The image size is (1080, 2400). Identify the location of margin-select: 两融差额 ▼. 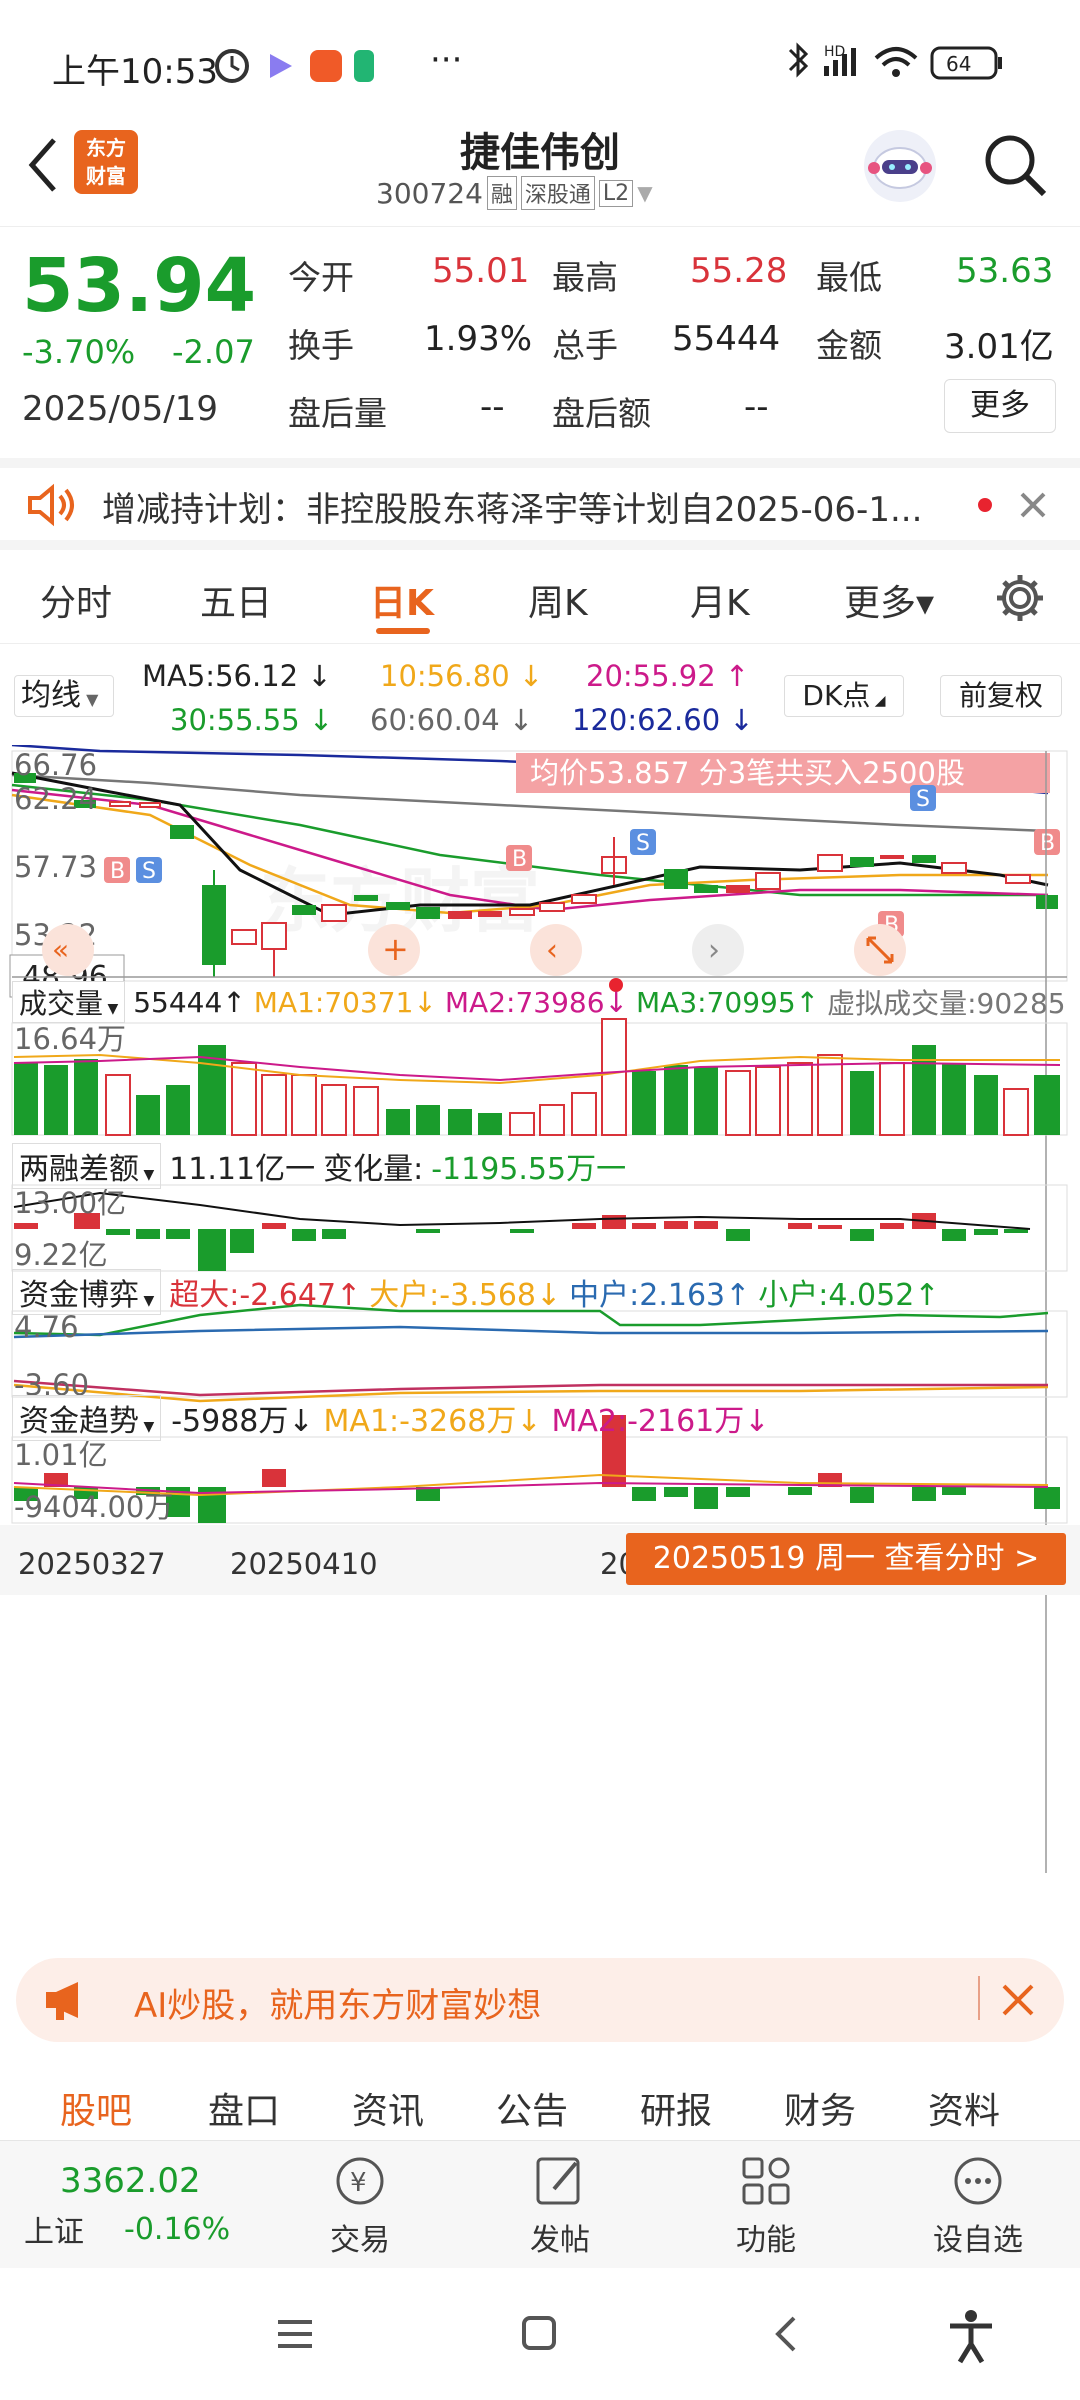
(87, 1166).